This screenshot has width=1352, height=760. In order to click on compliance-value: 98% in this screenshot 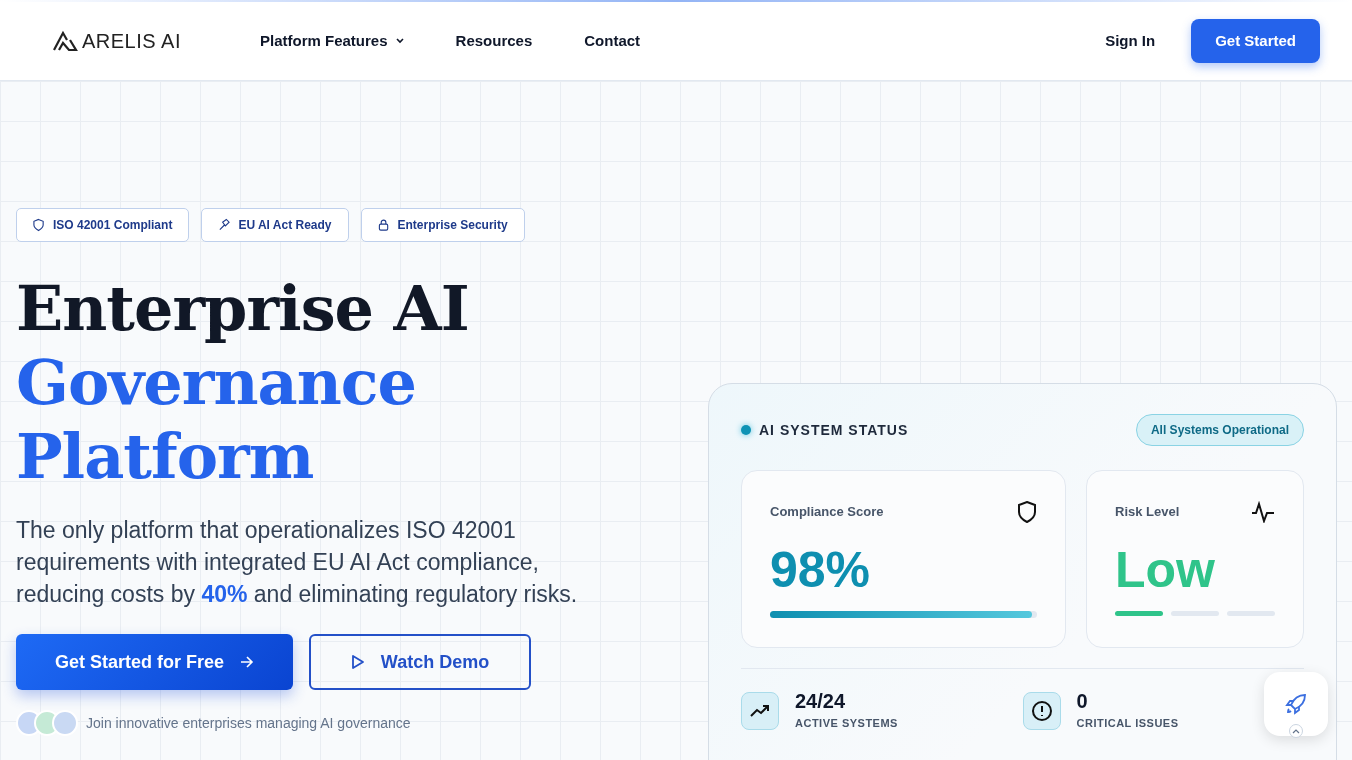, I will do `click(821, 570)`.